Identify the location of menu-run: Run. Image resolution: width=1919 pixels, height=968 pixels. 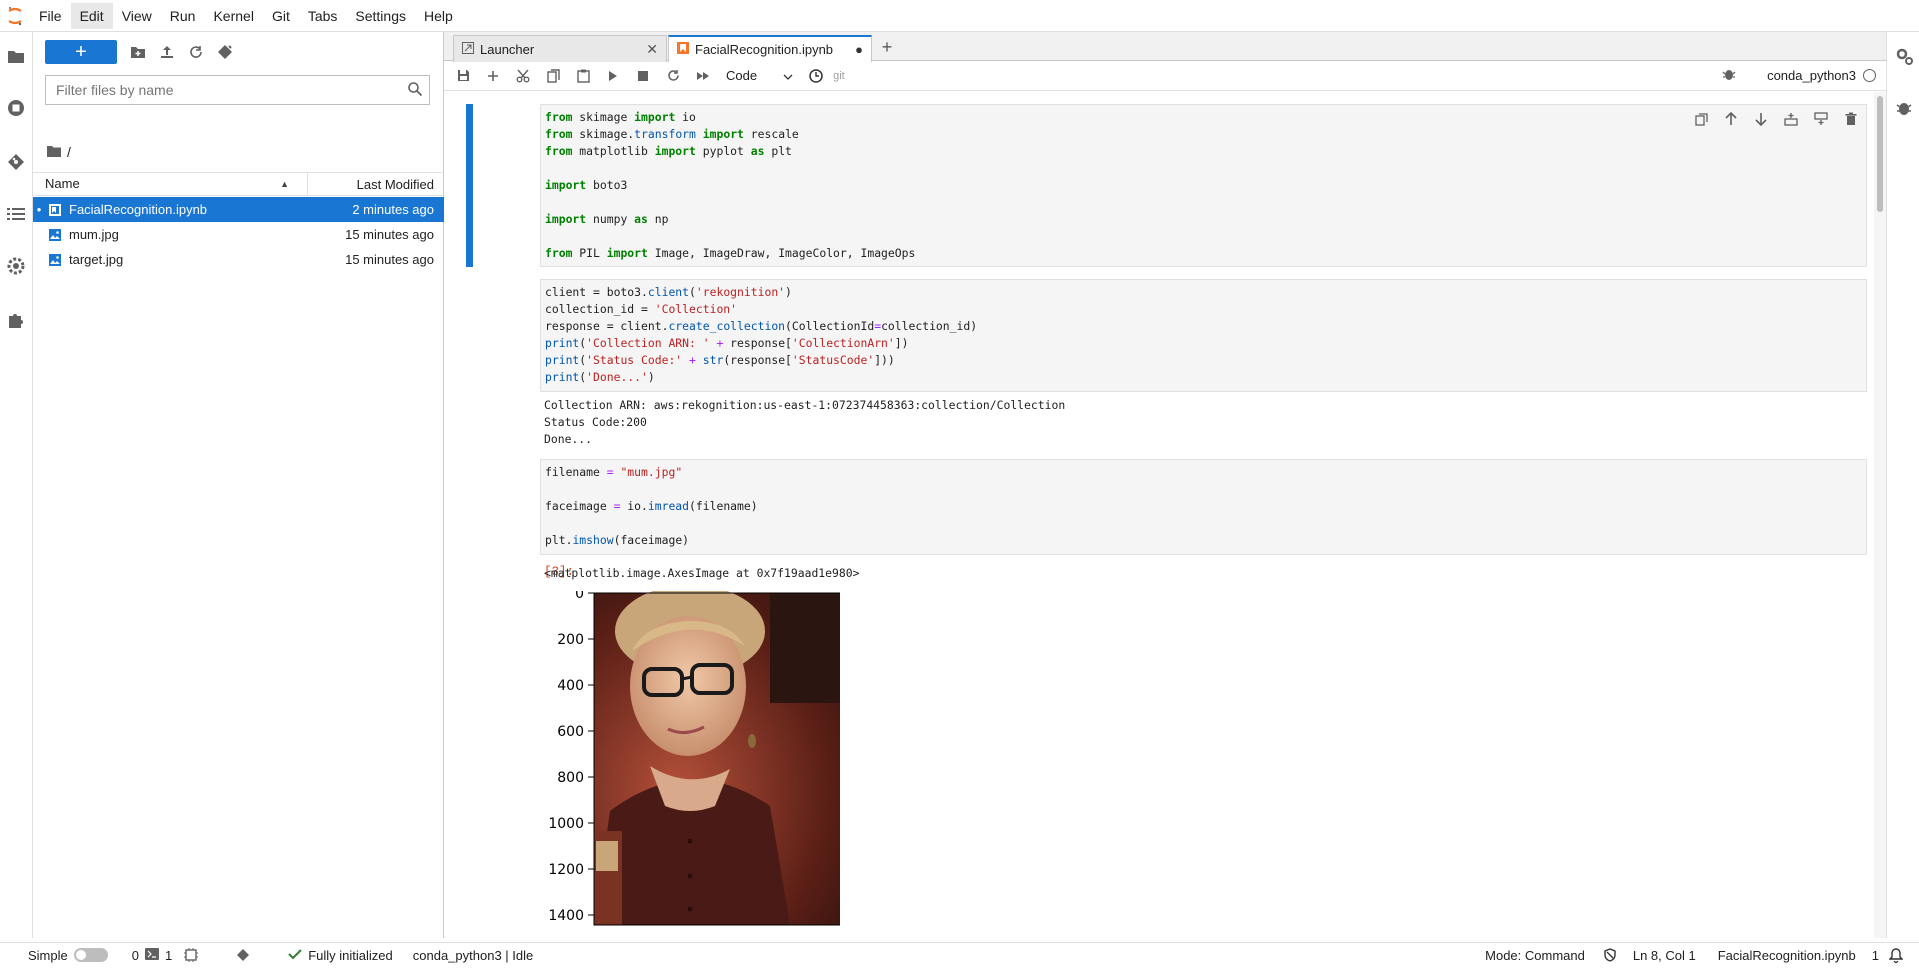
(183, 16).